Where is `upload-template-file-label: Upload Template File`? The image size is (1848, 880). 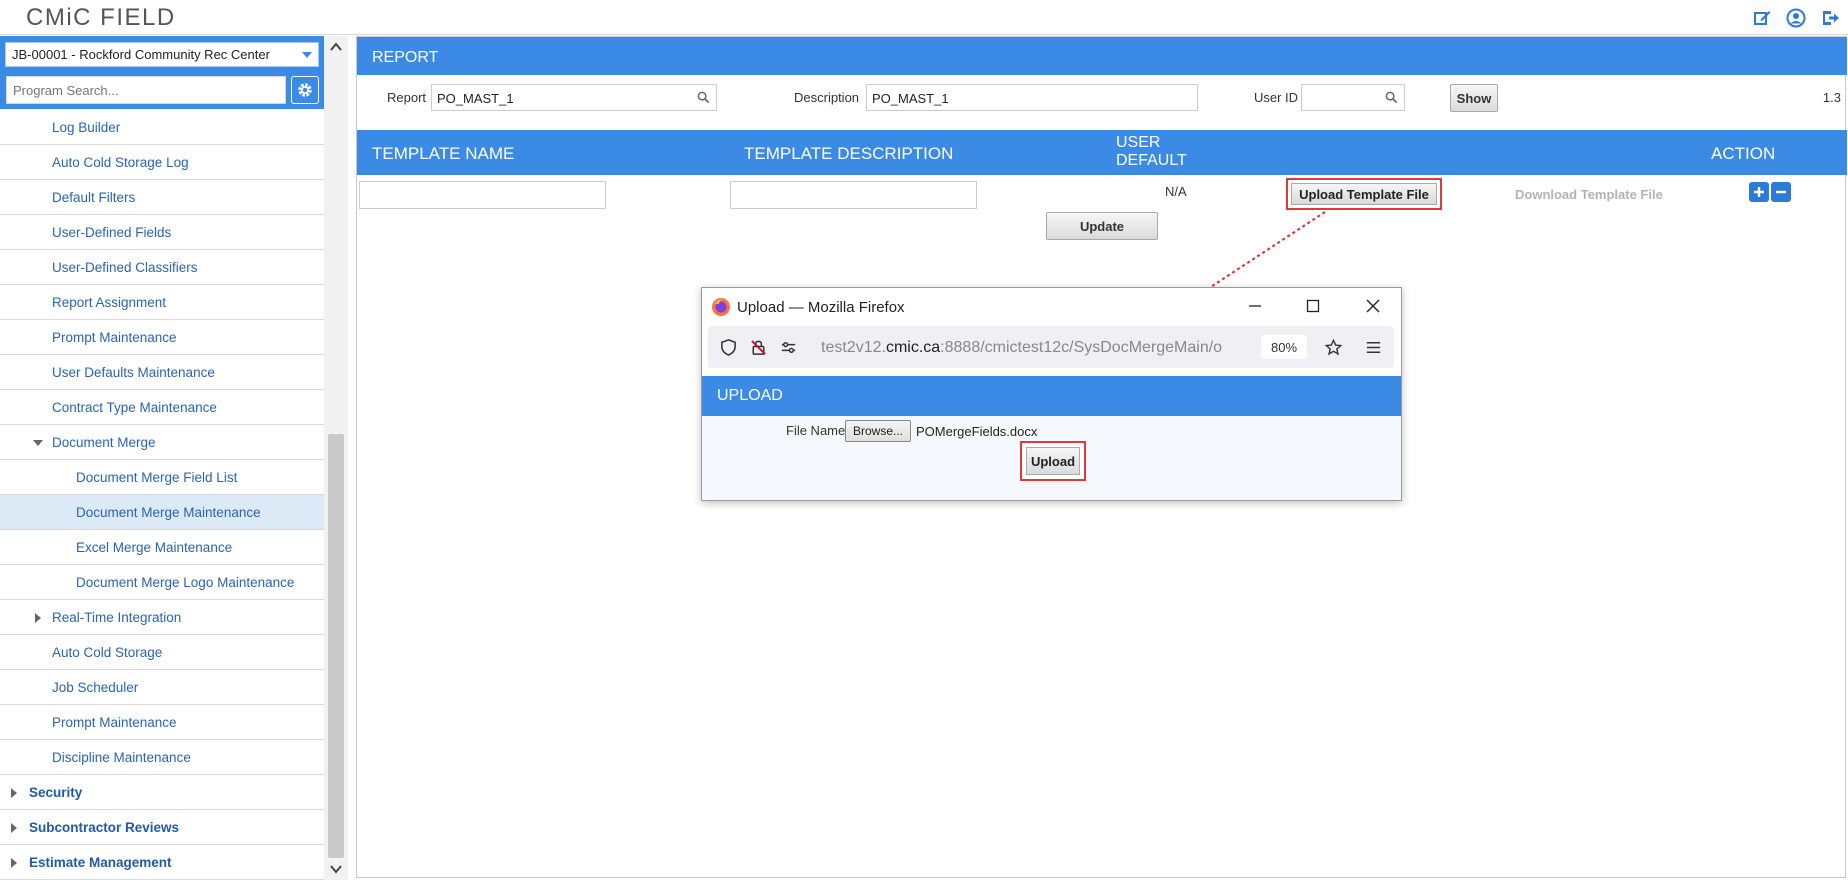
upload-template-file-label: Upload Template File is located at coordinates (1364, 194).